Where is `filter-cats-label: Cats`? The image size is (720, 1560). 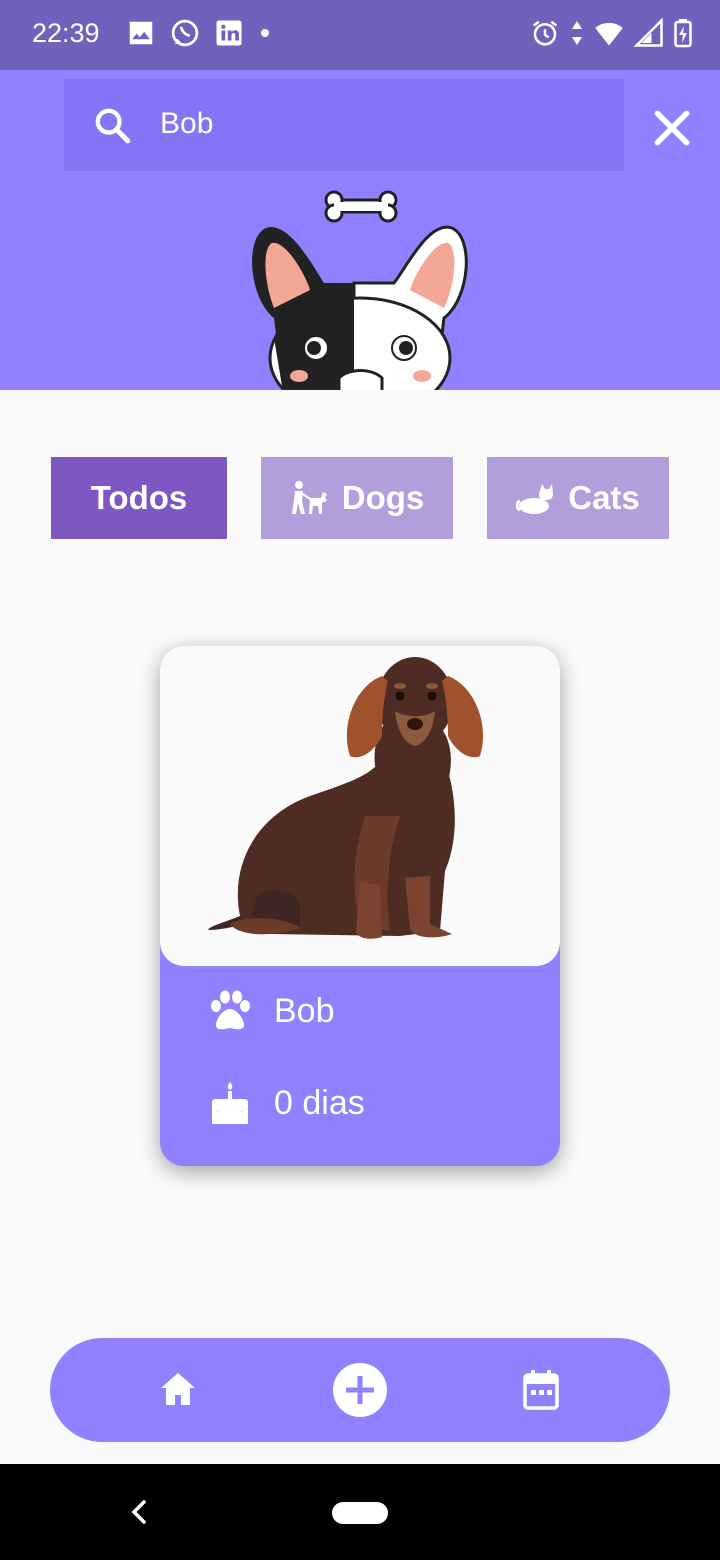
filter-cats-label: Cats is located at coordinates (604, 497).